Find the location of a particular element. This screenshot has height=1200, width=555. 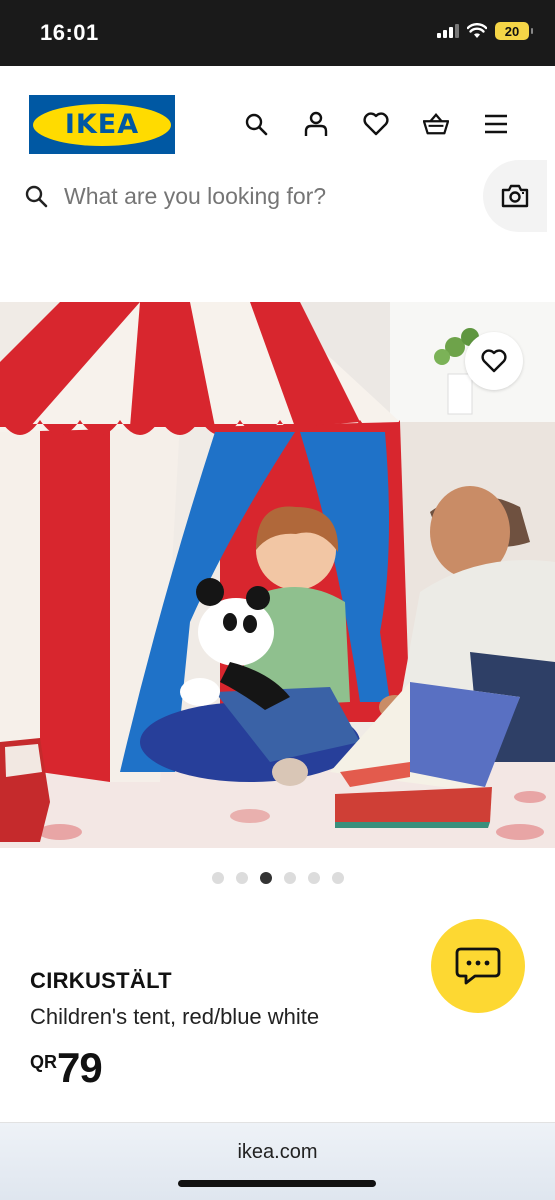

battery-icon: 20 is located at coordinates (514, 31).